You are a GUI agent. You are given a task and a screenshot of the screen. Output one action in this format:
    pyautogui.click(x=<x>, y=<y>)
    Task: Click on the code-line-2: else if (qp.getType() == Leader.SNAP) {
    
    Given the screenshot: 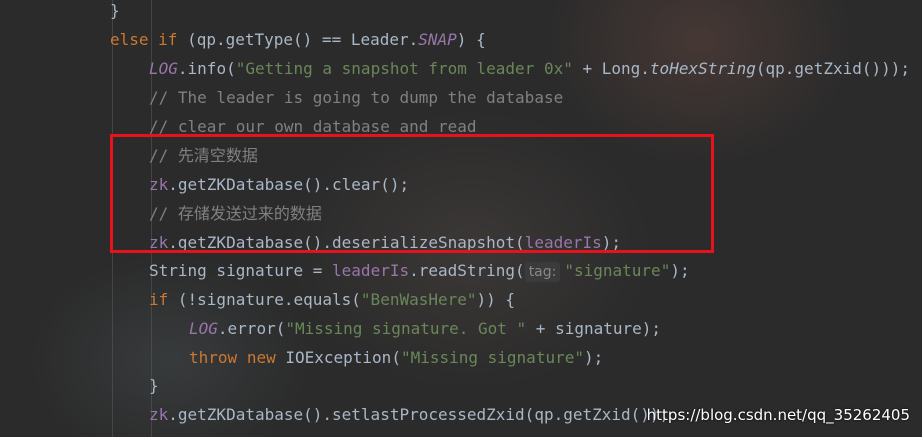 What is the action you would take?
    pyautogui.click(x=298, y=39)
    